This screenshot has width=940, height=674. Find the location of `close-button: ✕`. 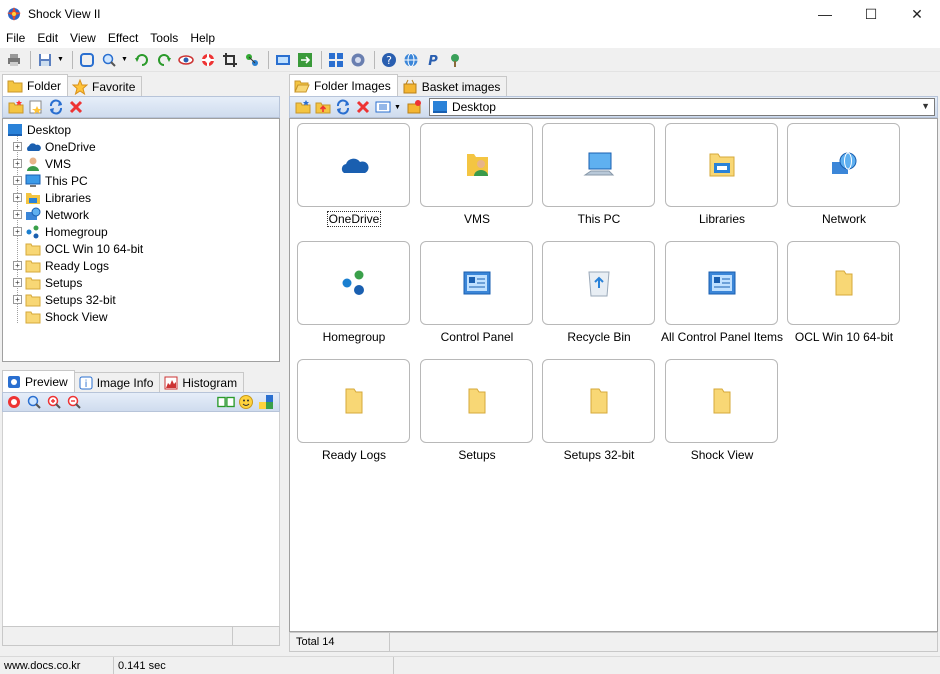

close-button: ✕ is located at coordinates (917, 14).